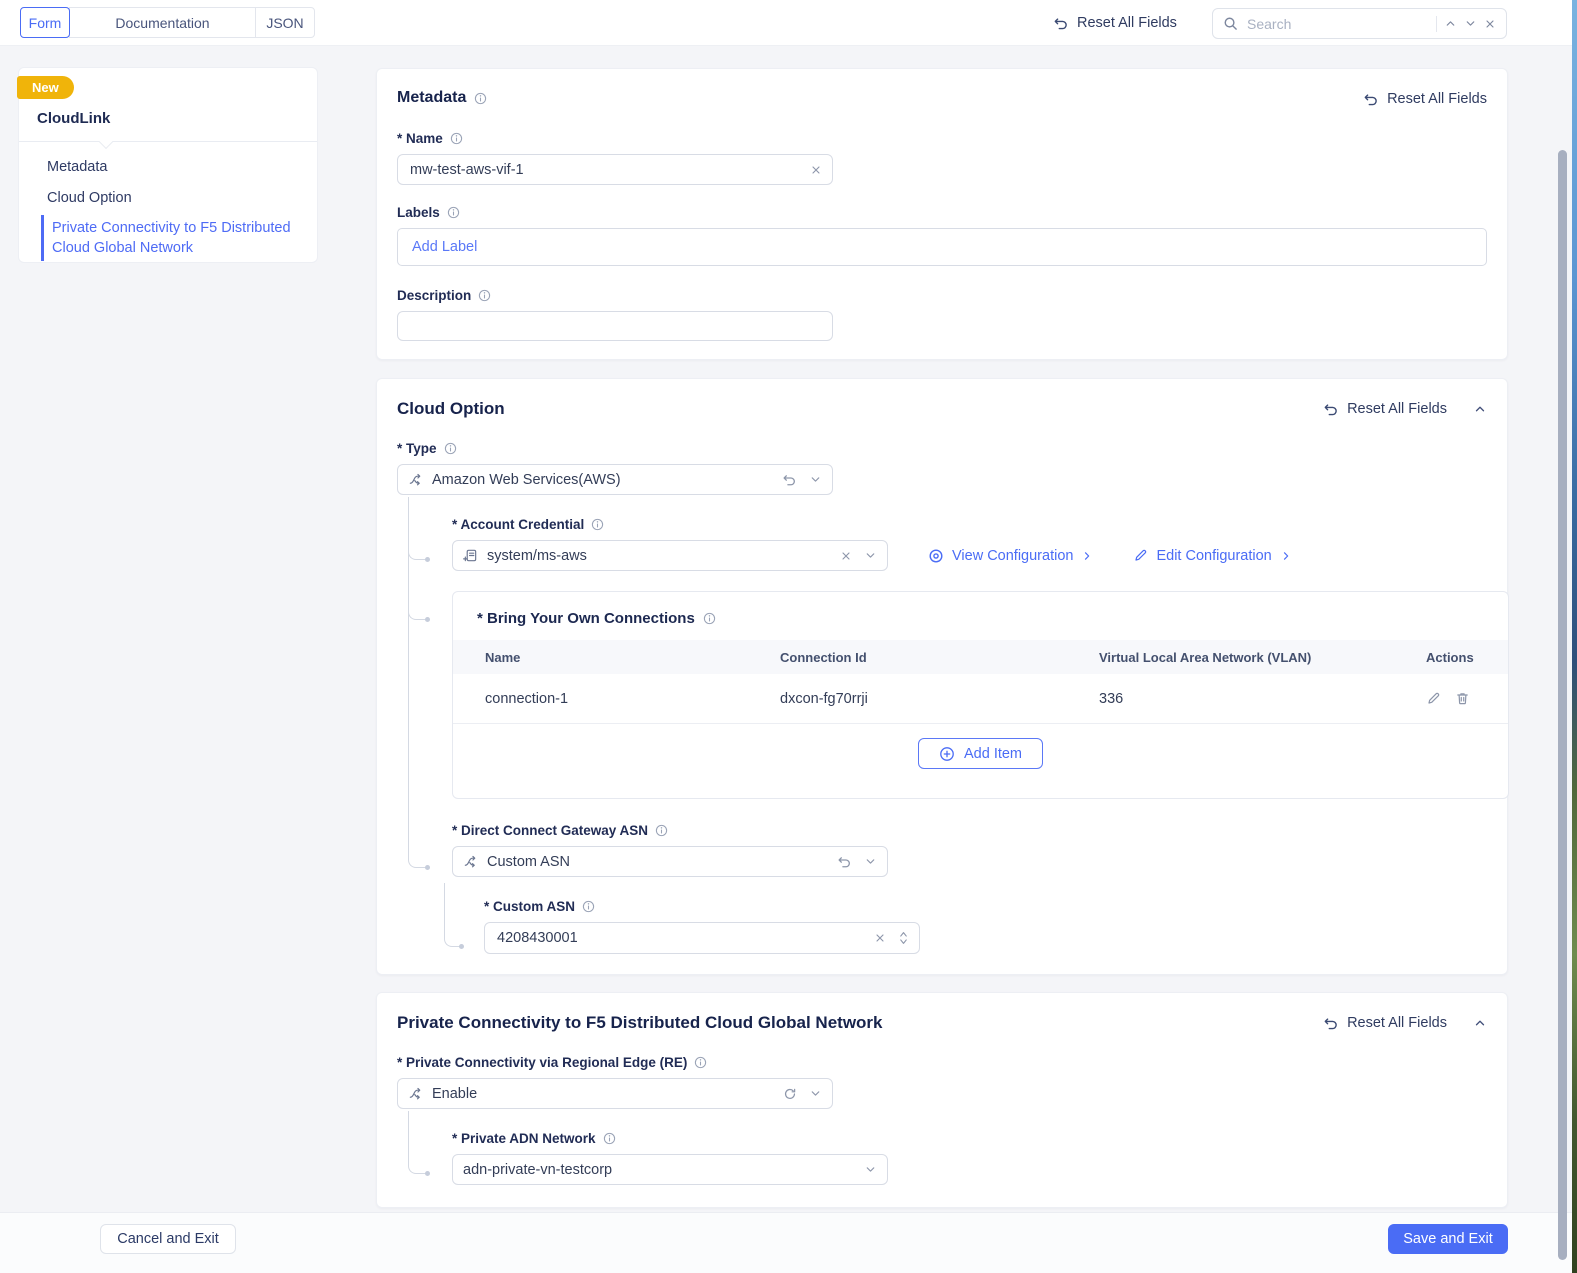 Image resolution: width=1577 pixels, height=1273 pixels. I want to click on labels-field-label: Labels, so click(418, 212).